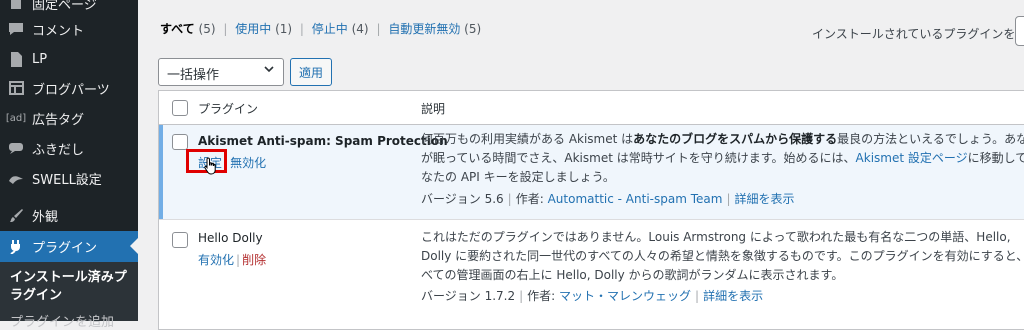 Image resolution: width=1024 pixels, height=330 pixels. Describe the element at coordinates (253, 29) in the screenshot. I see `filter-active: 使用中` at that location.